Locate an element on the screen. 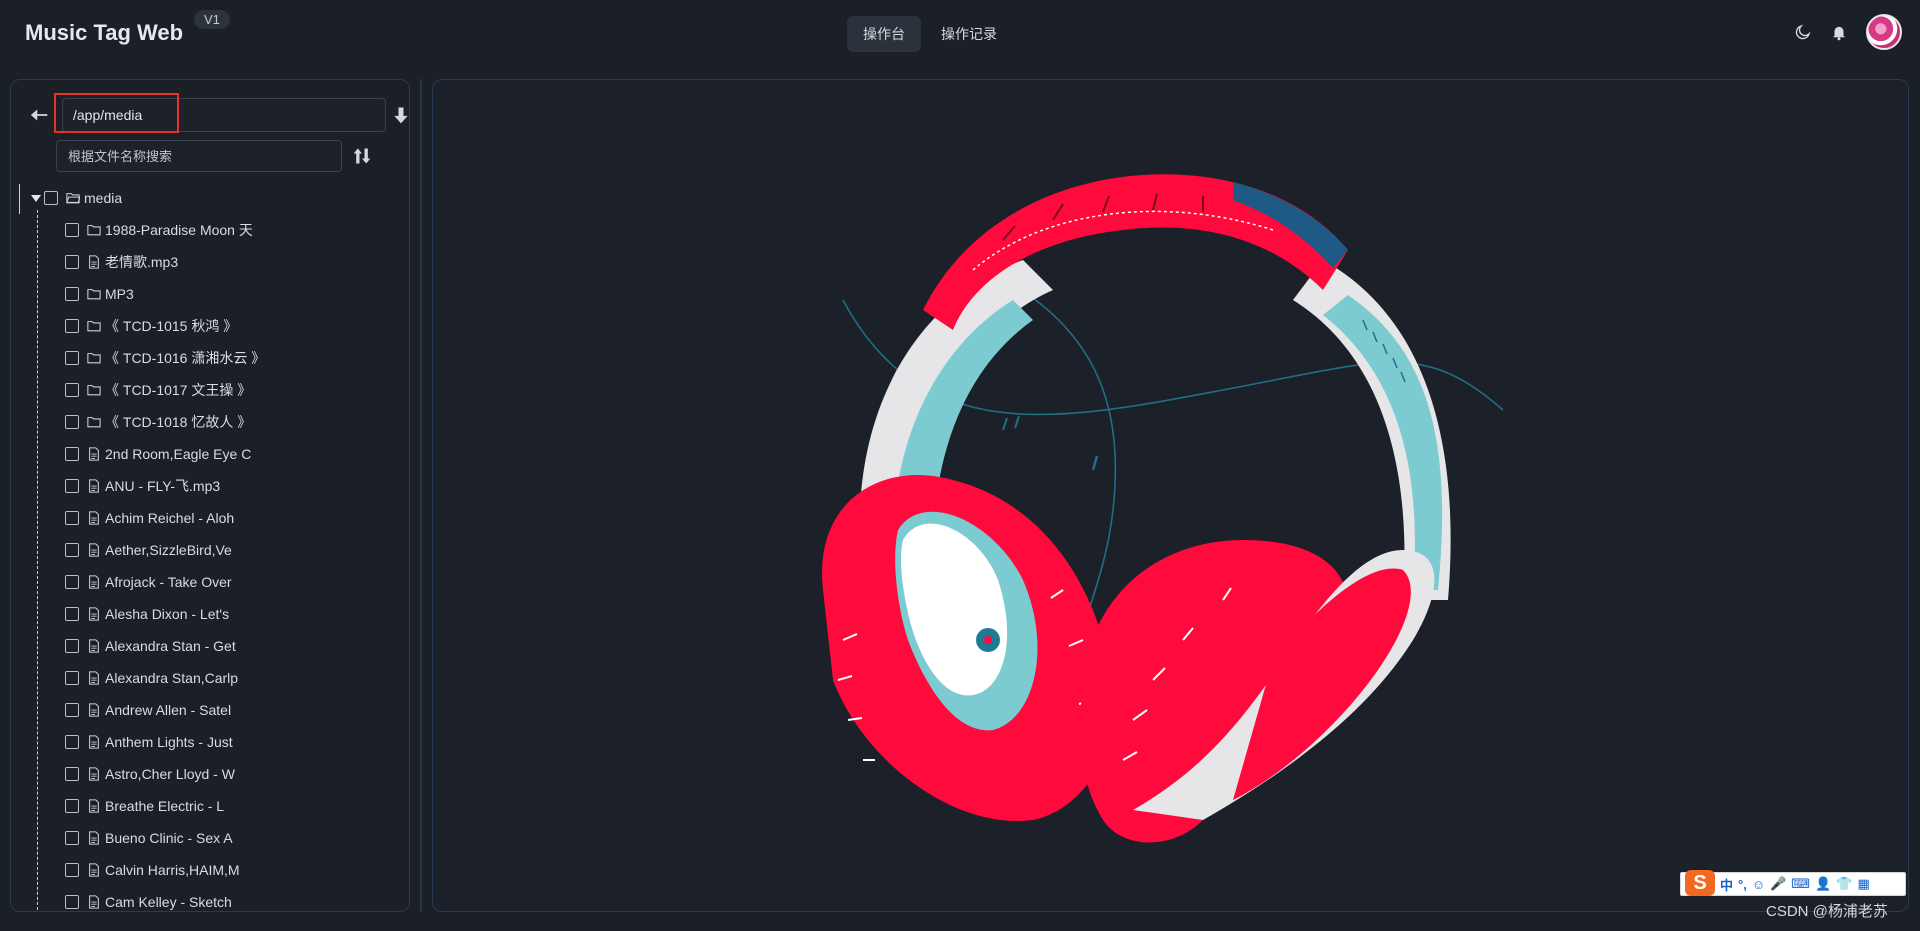 This screenshot has height=931, width=1920. tree-file-item: Alesha Dixon - Let's is located at coordinates (147, 614).